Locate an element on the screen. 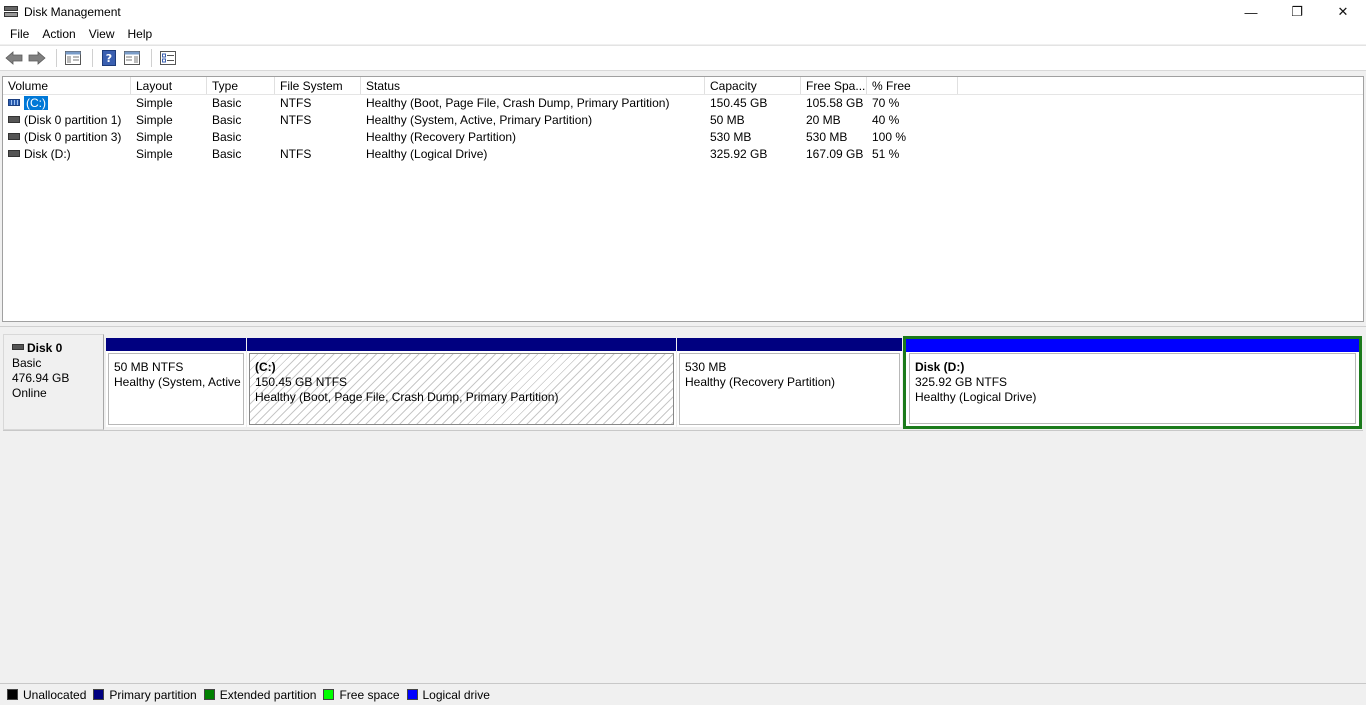 The image size is (1366, 705). volume-capacity: 530 MB is located at coordinates (731, 137).